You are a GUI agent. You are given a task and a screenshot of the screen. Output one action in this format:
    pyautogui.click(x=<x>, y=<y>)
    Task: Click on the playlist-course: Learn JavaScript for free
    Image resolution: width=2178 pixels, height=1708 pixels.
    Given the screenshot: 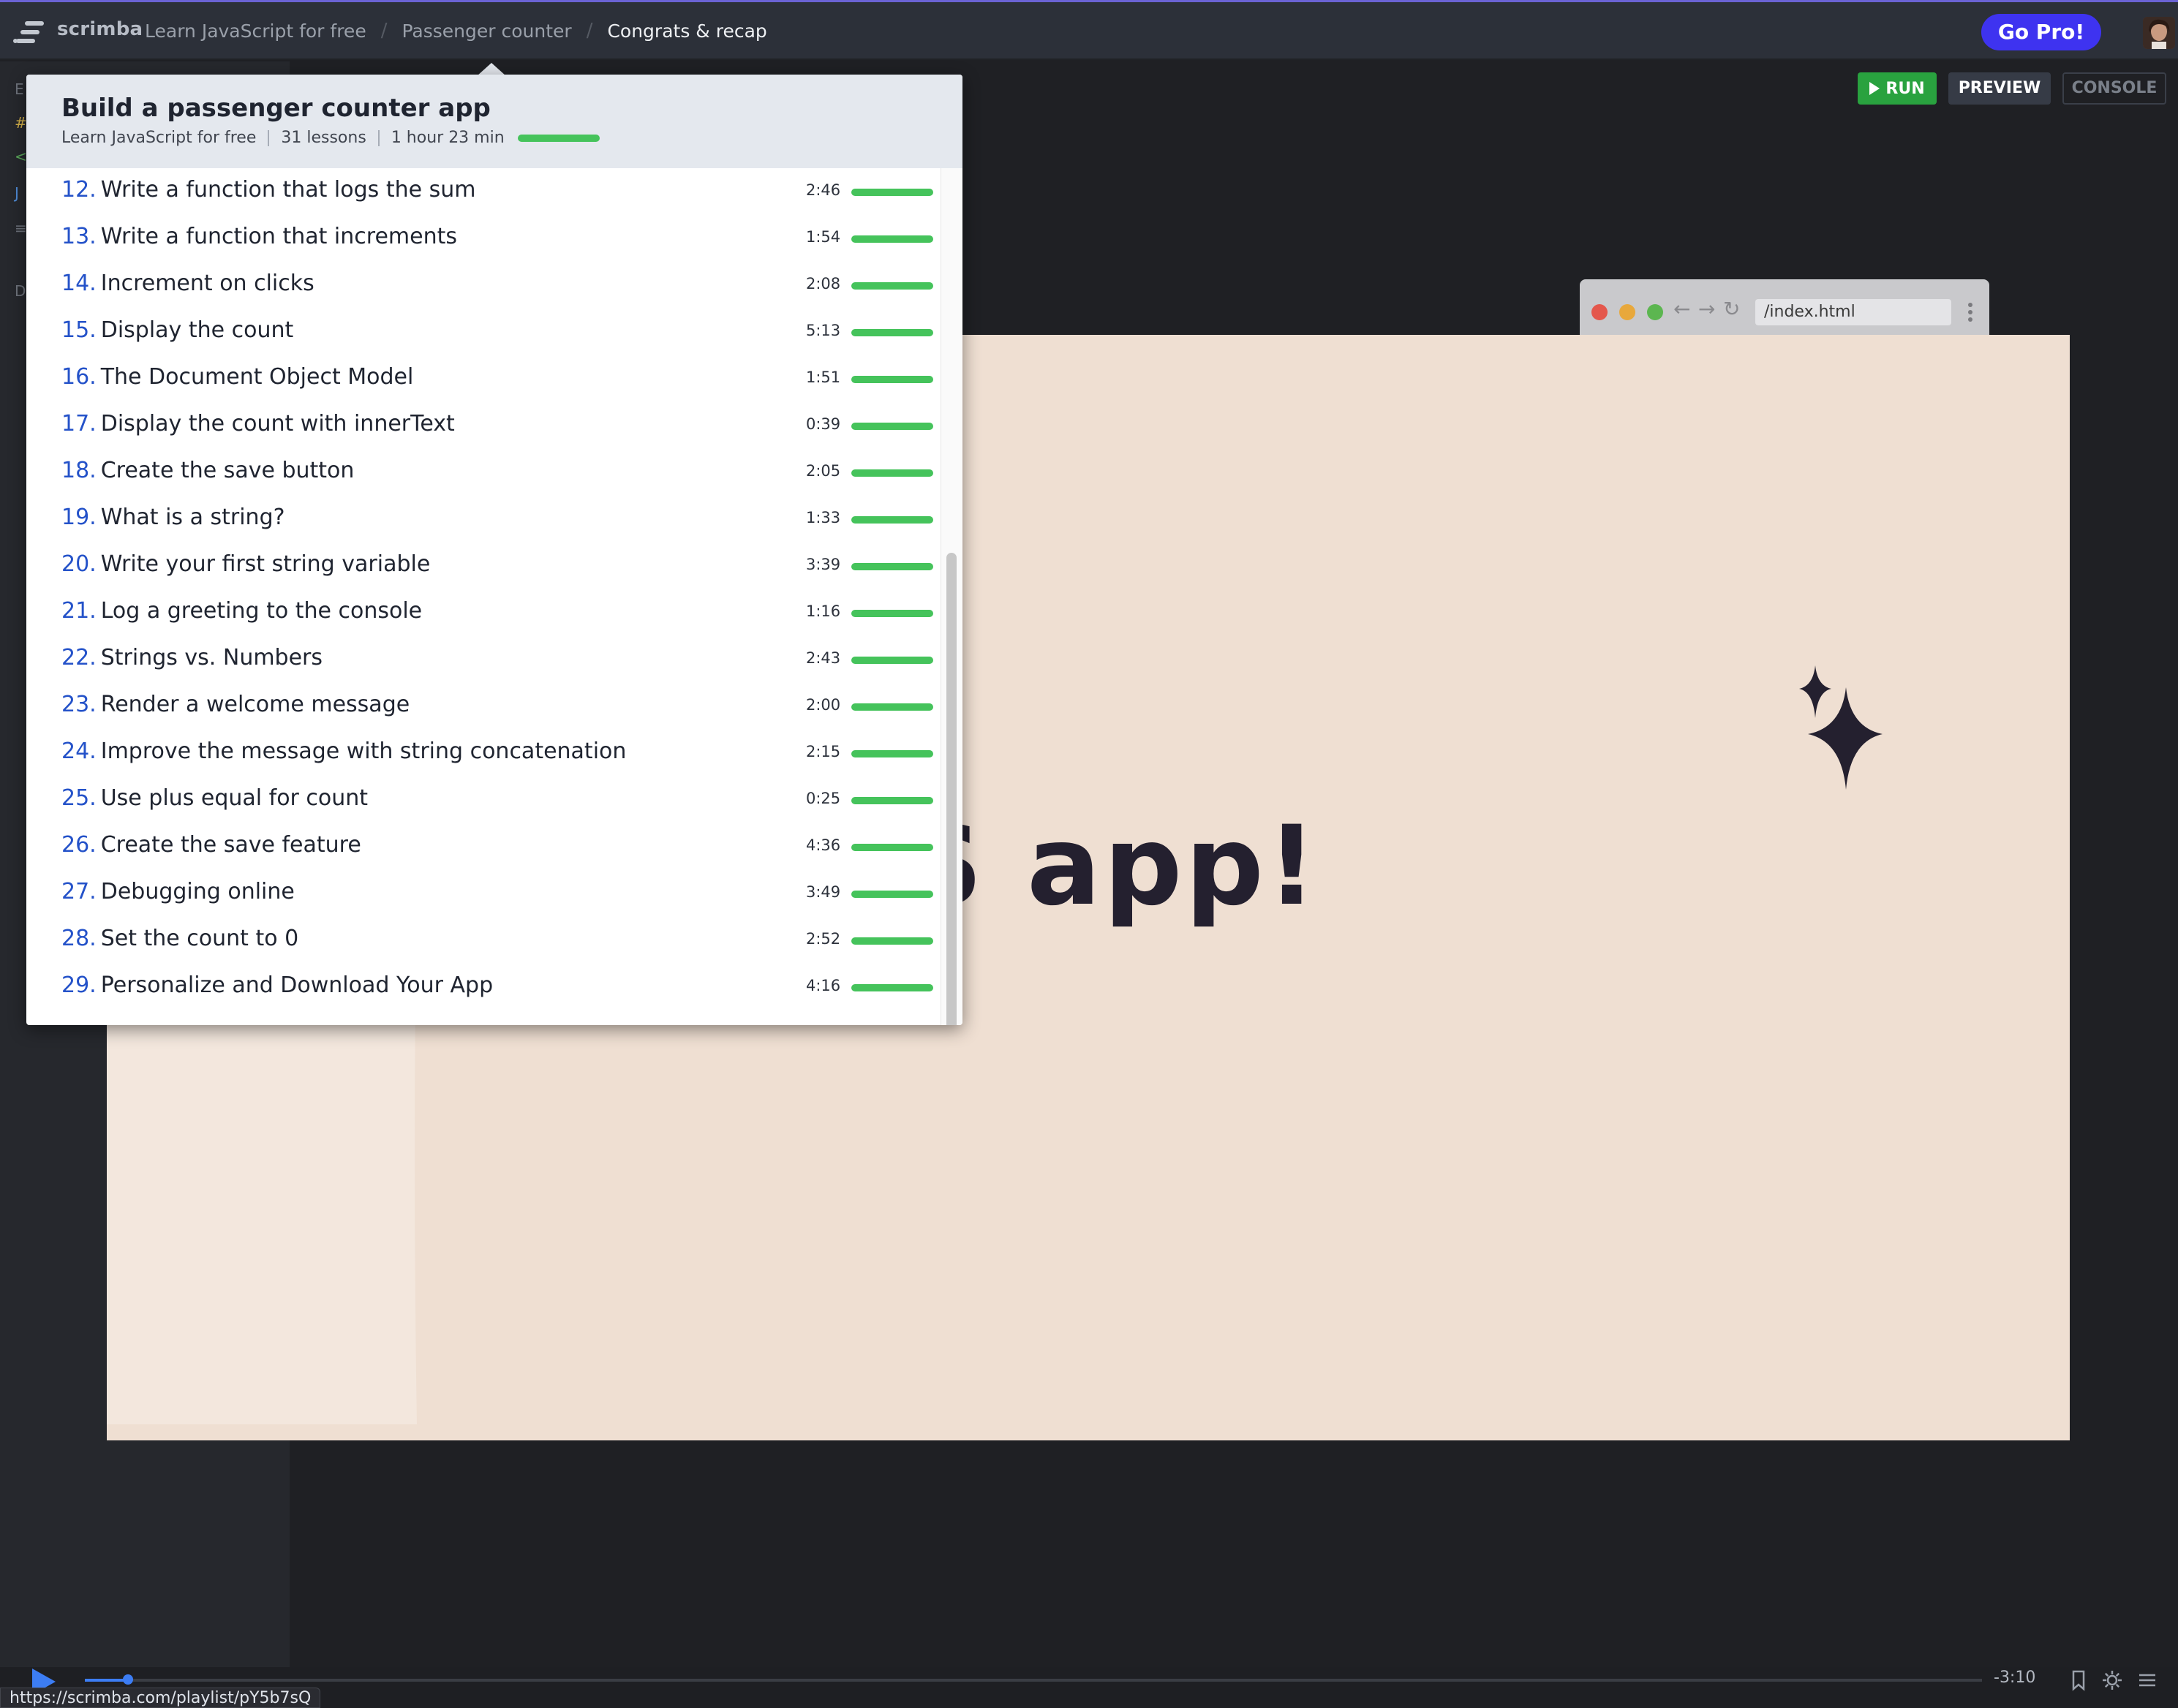 What is the action you would take?
    pyautogui.click(x=159, y=138)
    